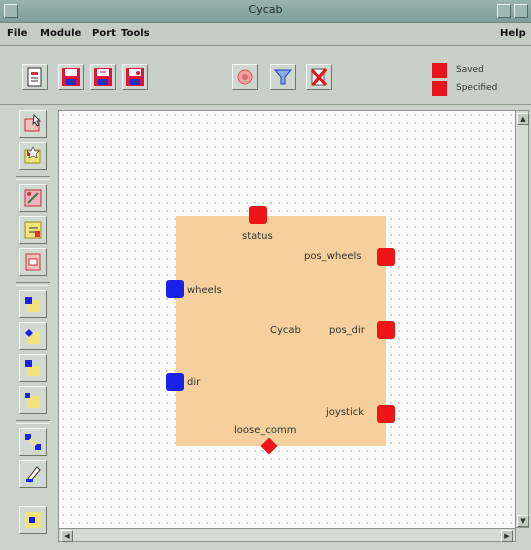  I want to click on pencil-icon, so click(33, 474).